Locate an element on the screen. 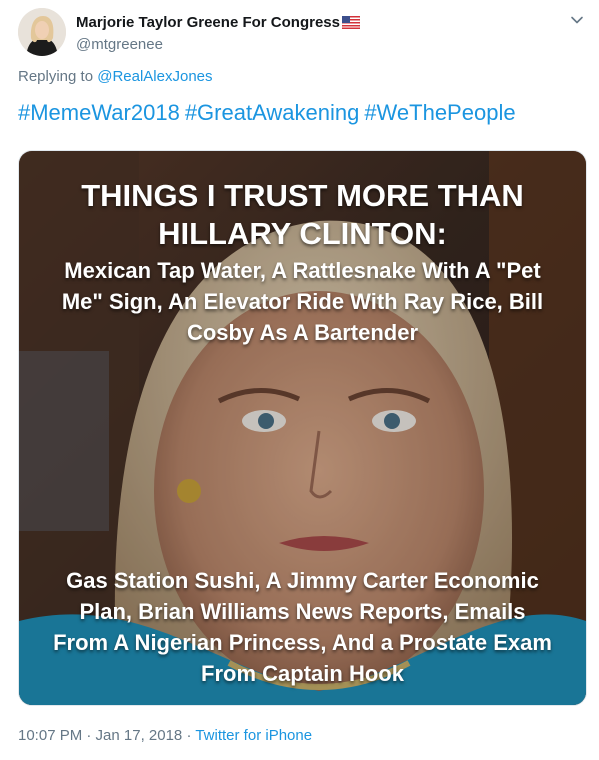 This screenshot has width=599, height=760. author-handle: @mtgreenee is located at coordinates (119, 44).